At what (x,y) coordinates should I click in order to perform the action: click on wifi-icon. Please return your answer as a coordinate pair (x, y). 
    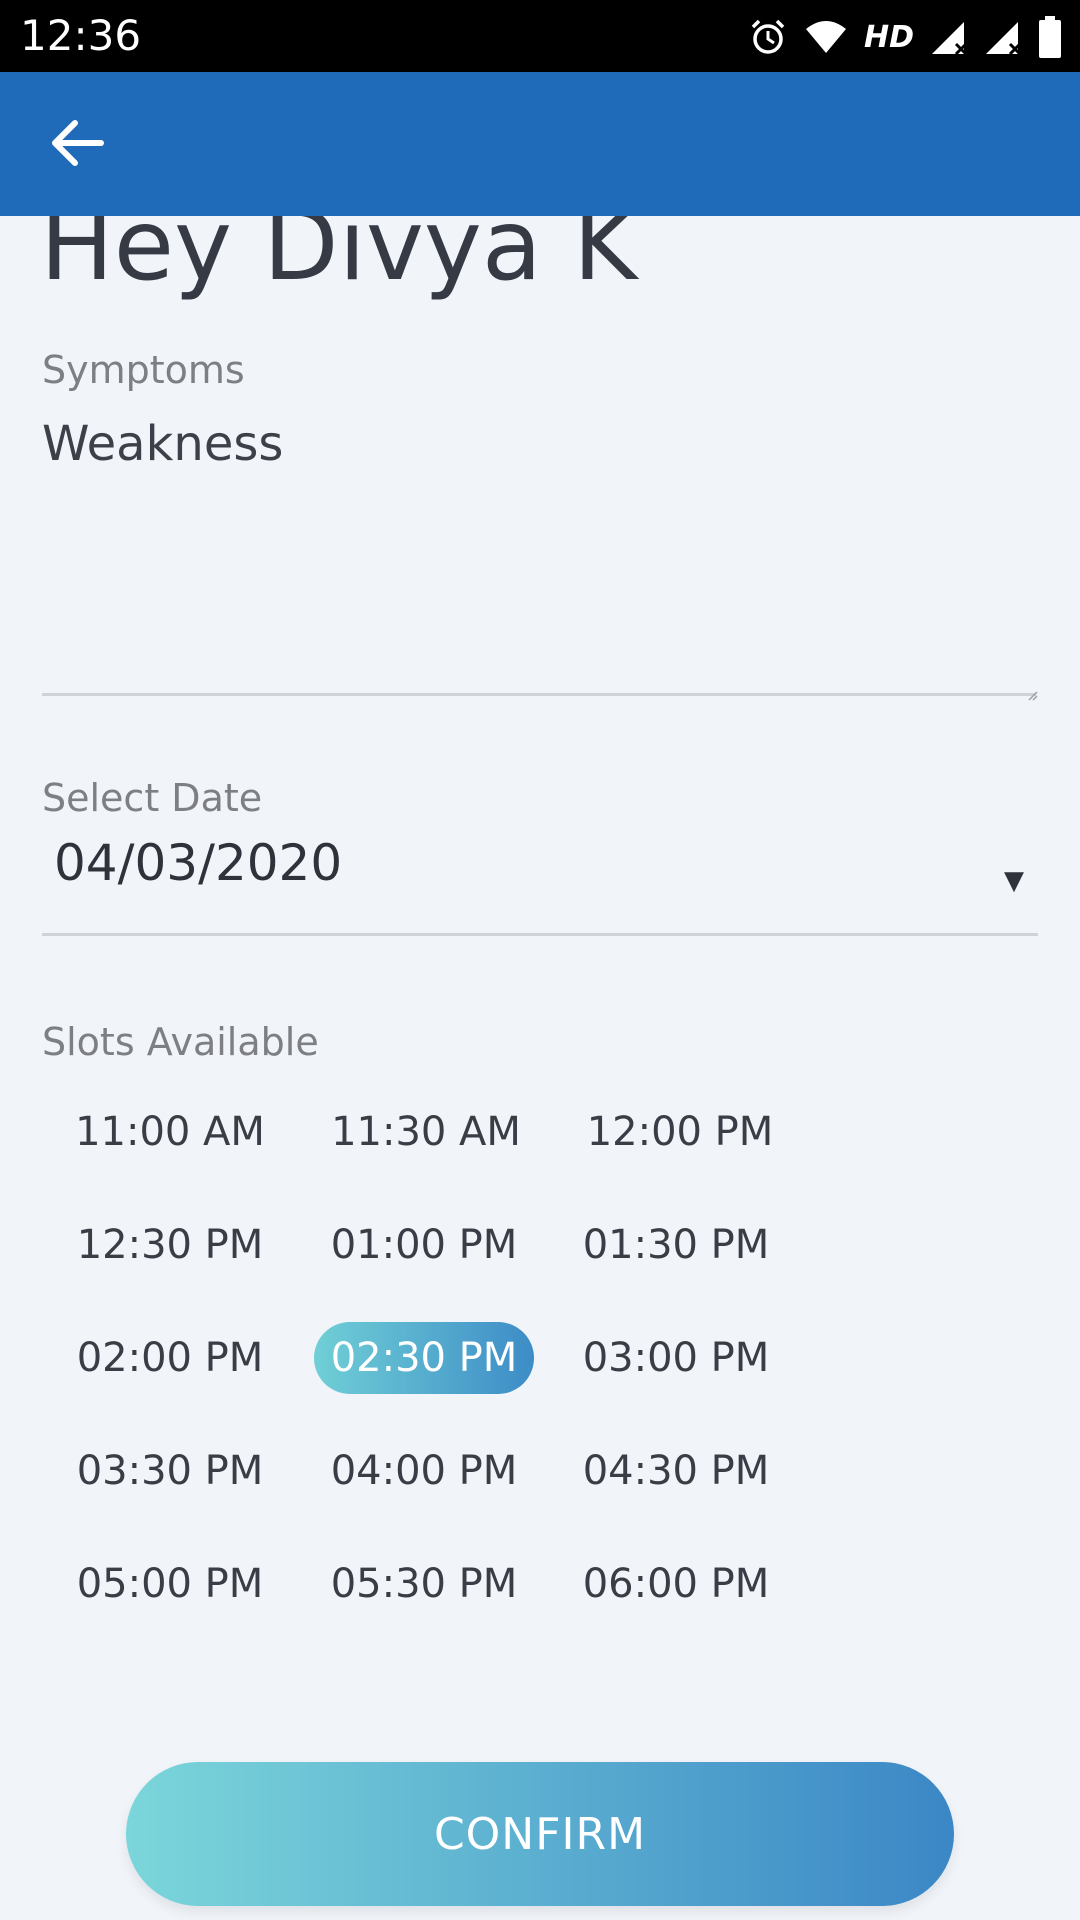
    Looking at the image, I should click on (826, 37).